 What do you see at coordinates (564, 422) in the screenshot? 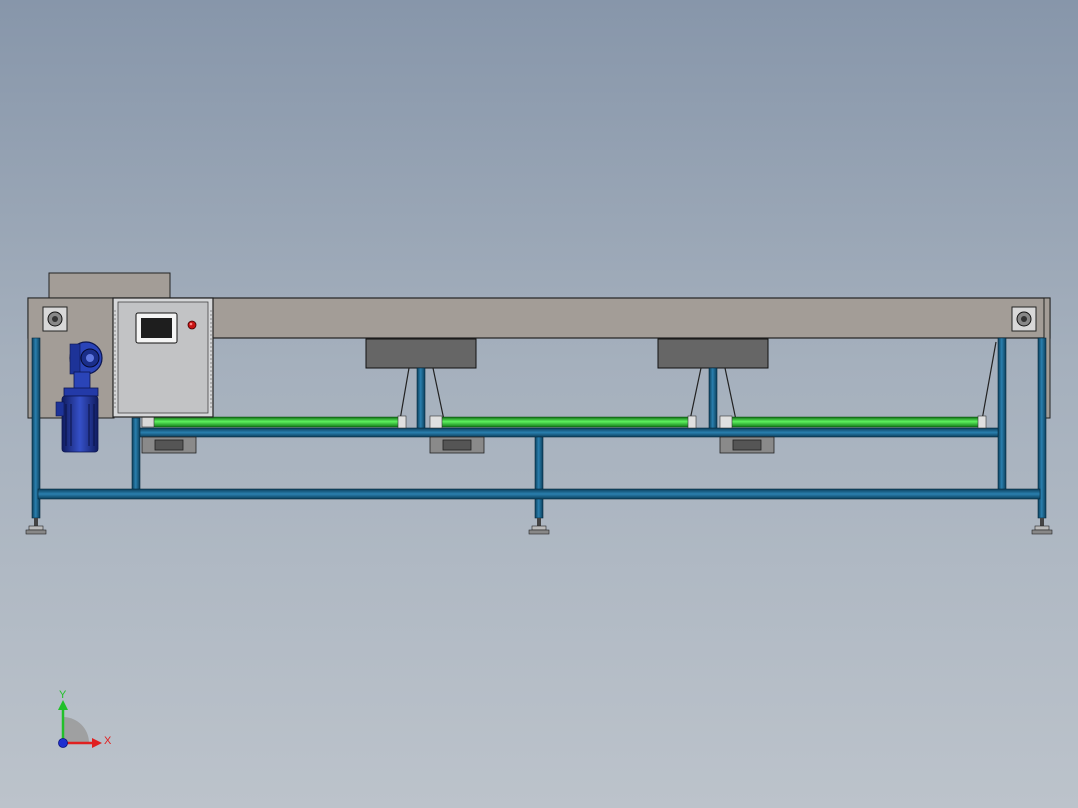
I see `green-rollers` at bounding box center [564, 422].